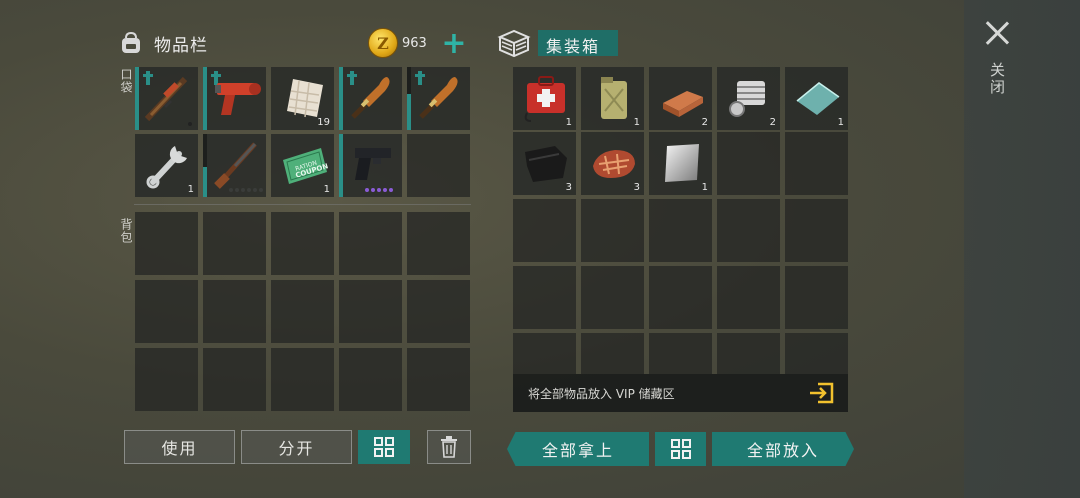 The image size is (1080, 498). What do you see at coordinates (296, 447) in the screenshot?
I see `split-button: 分开` at bounding box center [296, 447].